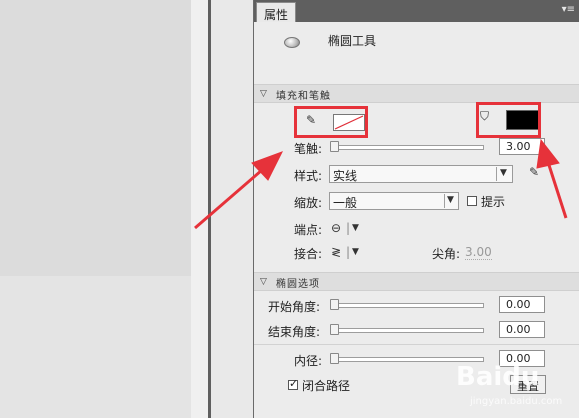  I want to click on annotation-box-stroke, so click(331, 122).